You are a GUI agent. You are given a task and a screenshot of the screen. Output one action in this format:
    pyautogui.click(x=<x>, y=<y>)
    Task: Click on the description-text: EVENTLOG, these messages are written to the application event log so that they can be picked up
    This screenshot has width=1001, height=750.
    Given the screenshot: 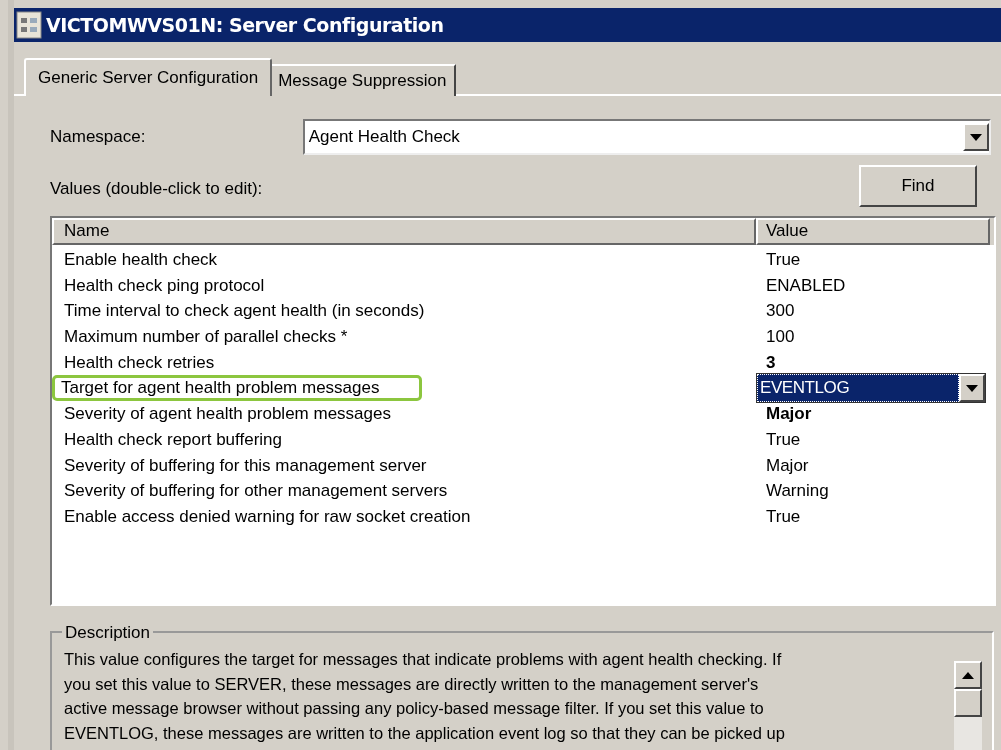 What is the action you would take?
    pyautogui.click(x=425, y=733)
    